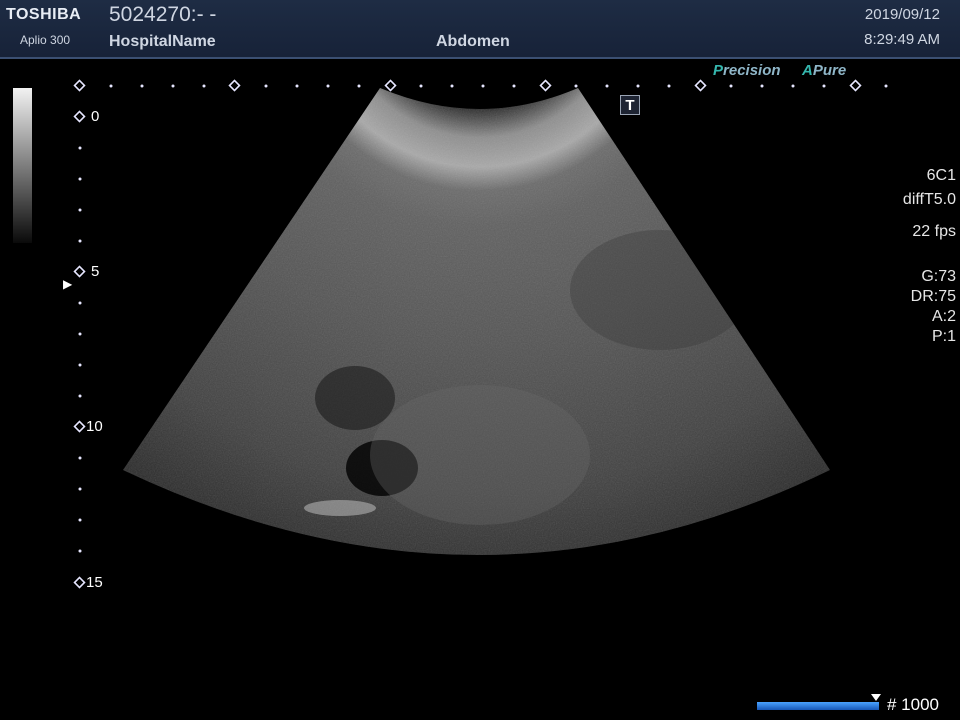 This screenshot has width=960, height=720. I want to click on cine-position-icon, so click(876, 697).